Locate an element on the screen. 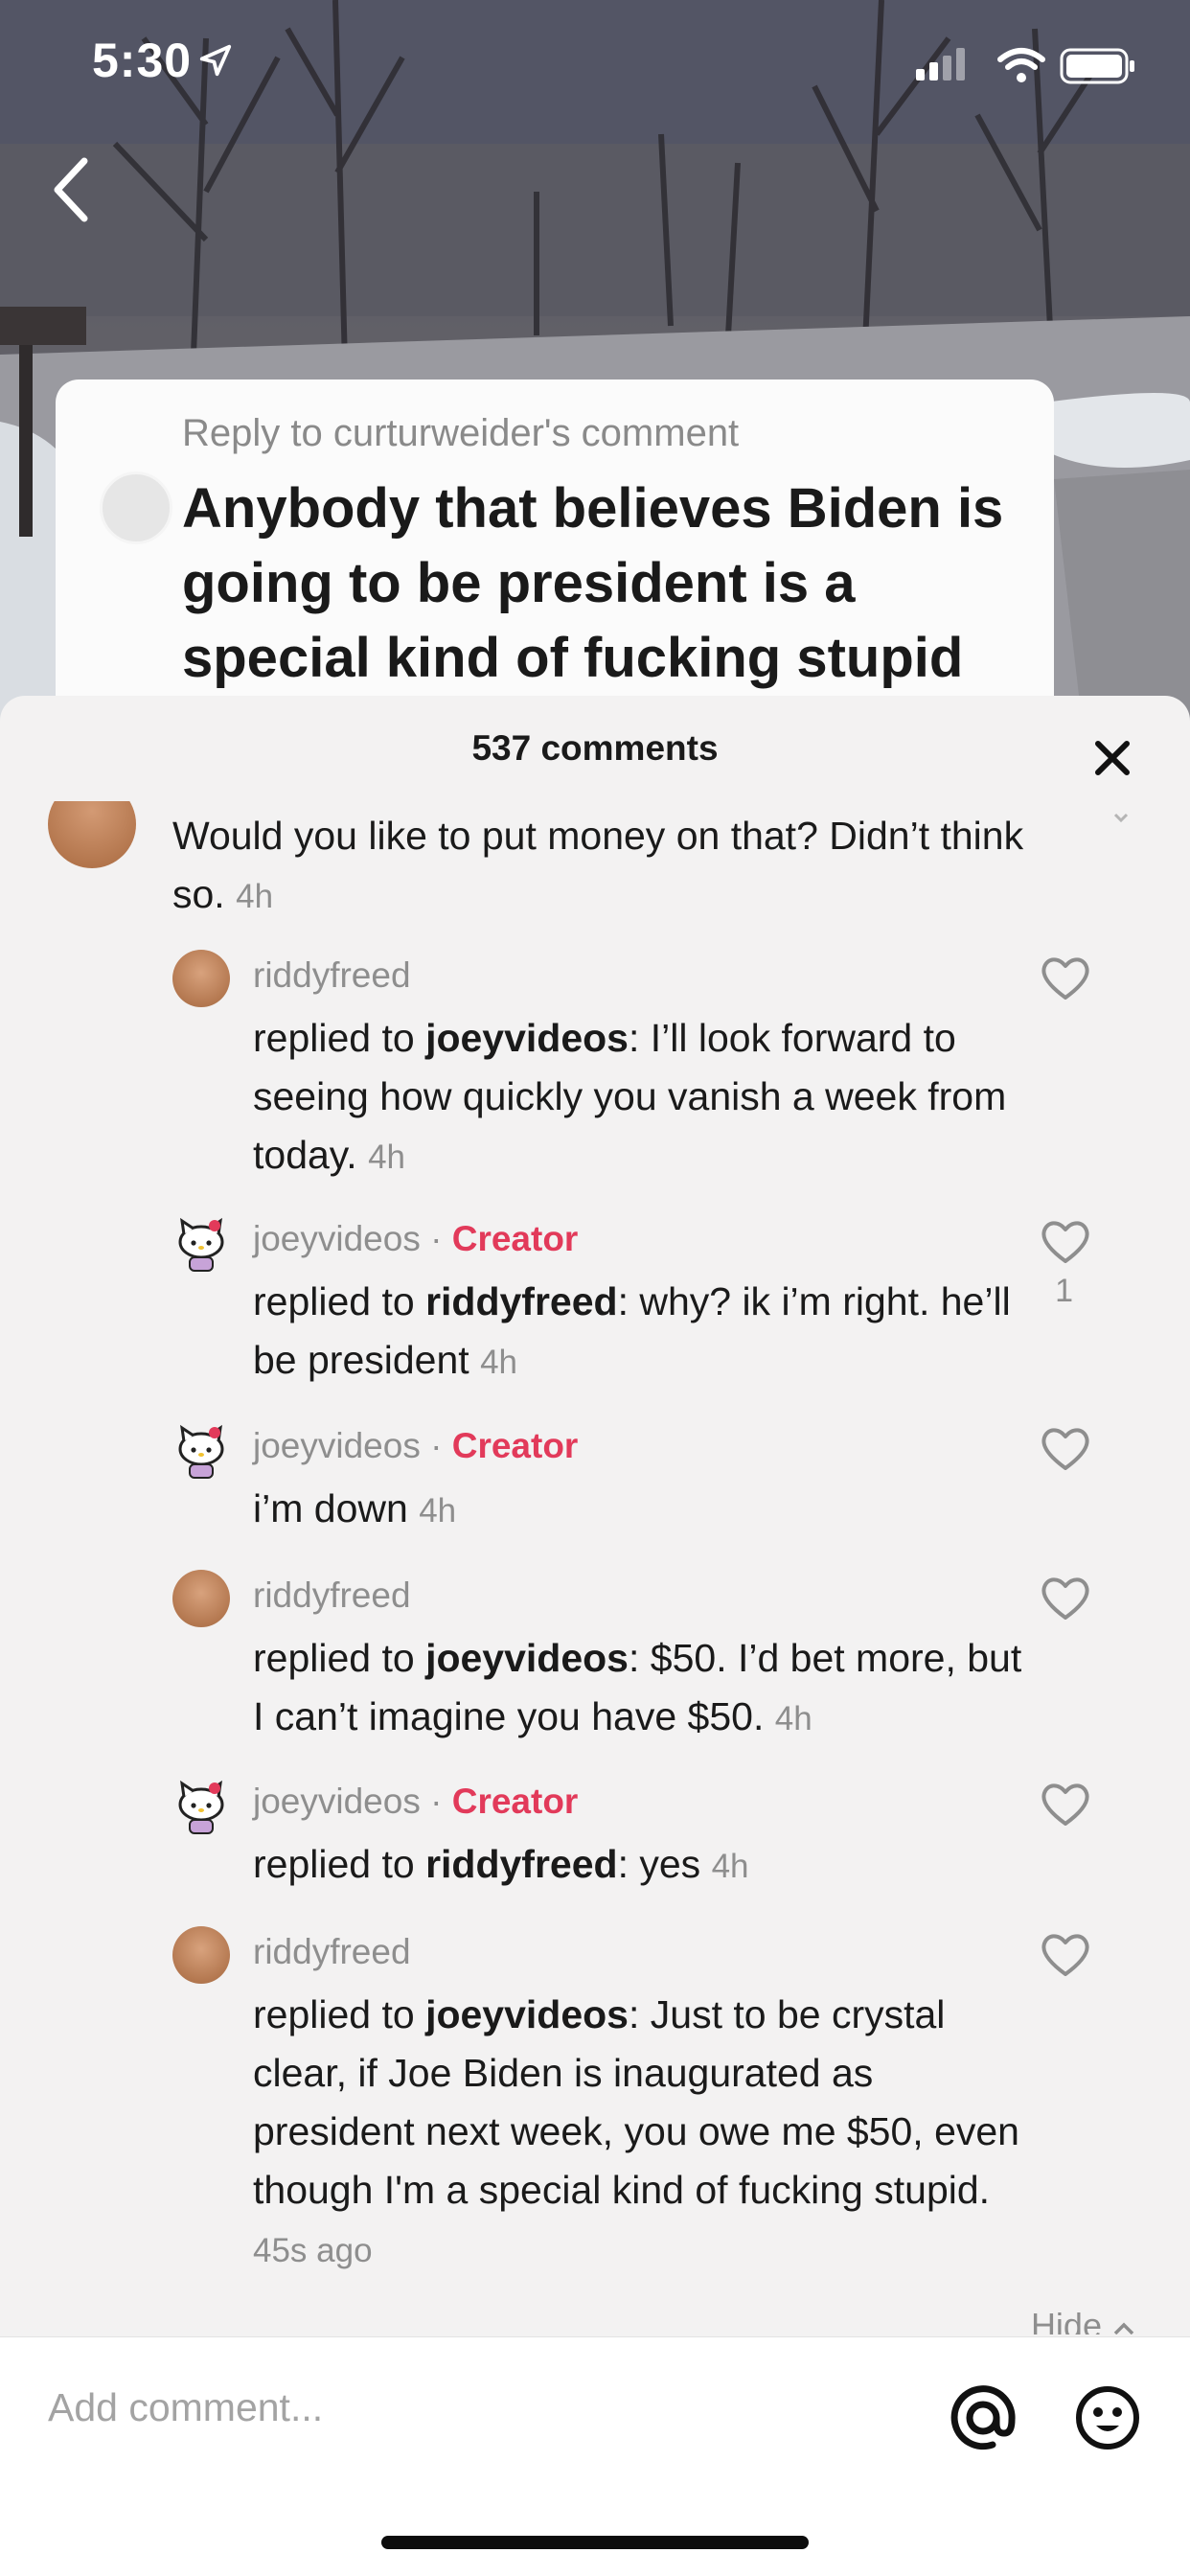  status-time: 5:30 is located at coordinates (143, 60).